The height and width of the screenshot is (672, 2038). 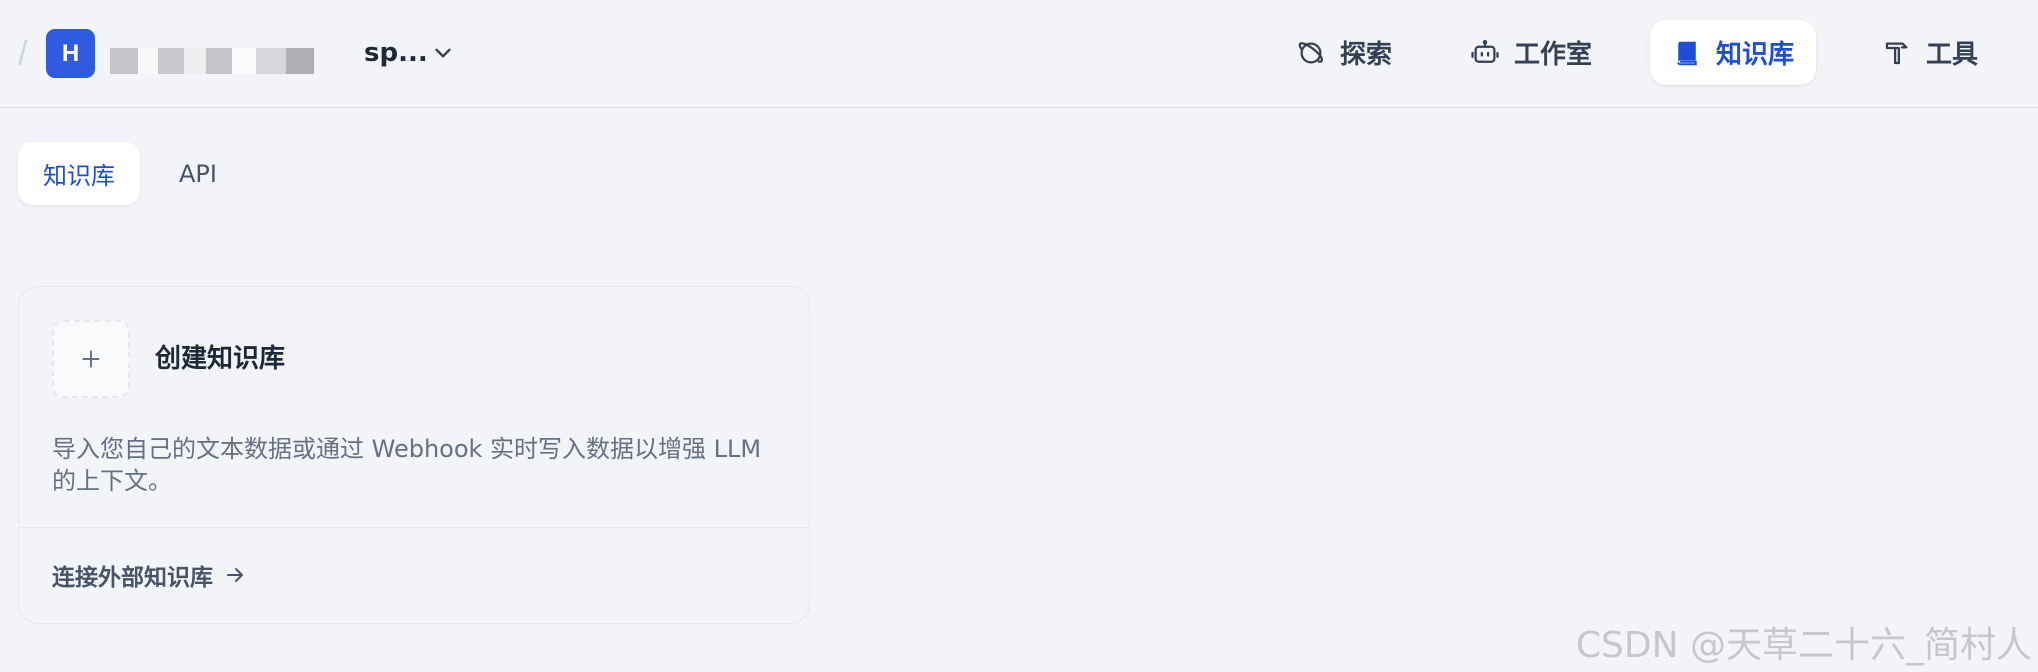 What do you see at coordinates (443, 53) in the screenshot?
I see `chevron-down-icon` at bounding box center [443, 53].